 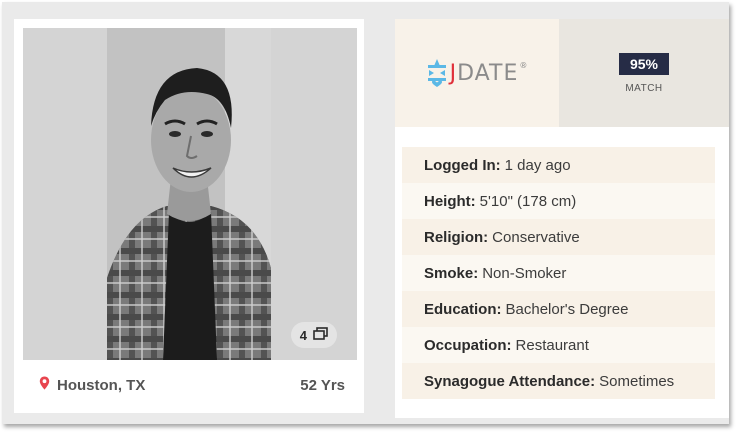 What do you see at coordinates (320, 335) in the screenshot?
I see `photo-stack-icon` at bounding box center [320, 335].